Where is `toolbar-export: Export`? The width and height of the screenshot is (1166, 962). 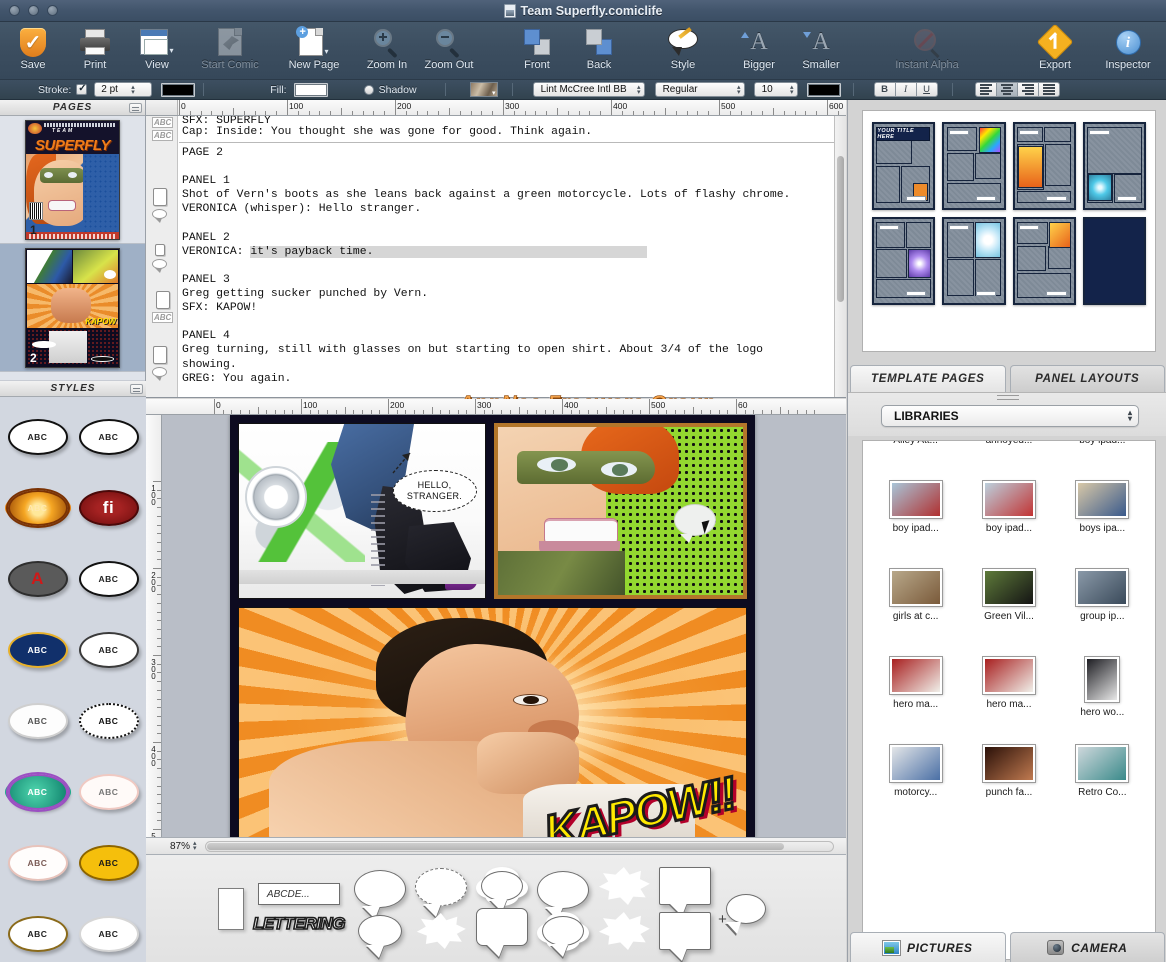
toolbar-export: Export is located at coordinates (1055, 47).